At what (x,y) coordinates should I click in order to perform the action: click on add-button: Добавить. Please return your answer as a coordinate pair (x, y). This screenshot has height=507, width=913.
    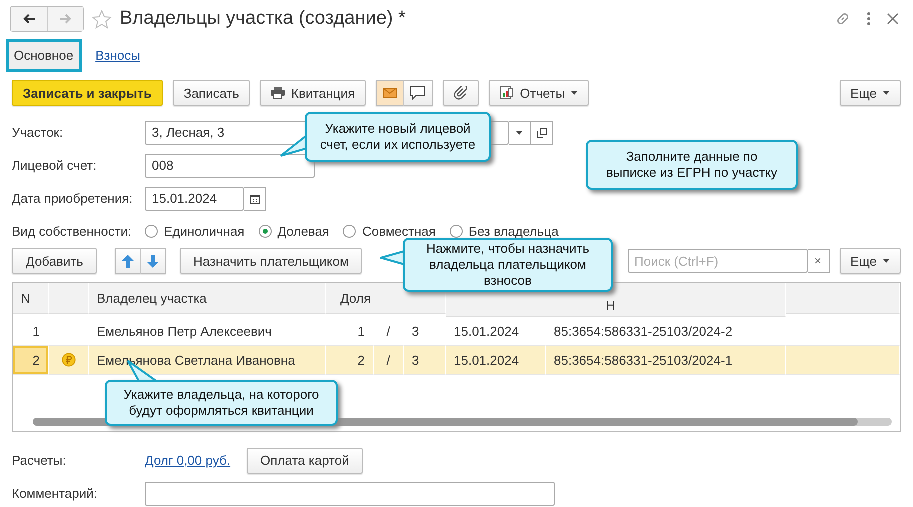
    Looking at the image, I should click on (55, 261).